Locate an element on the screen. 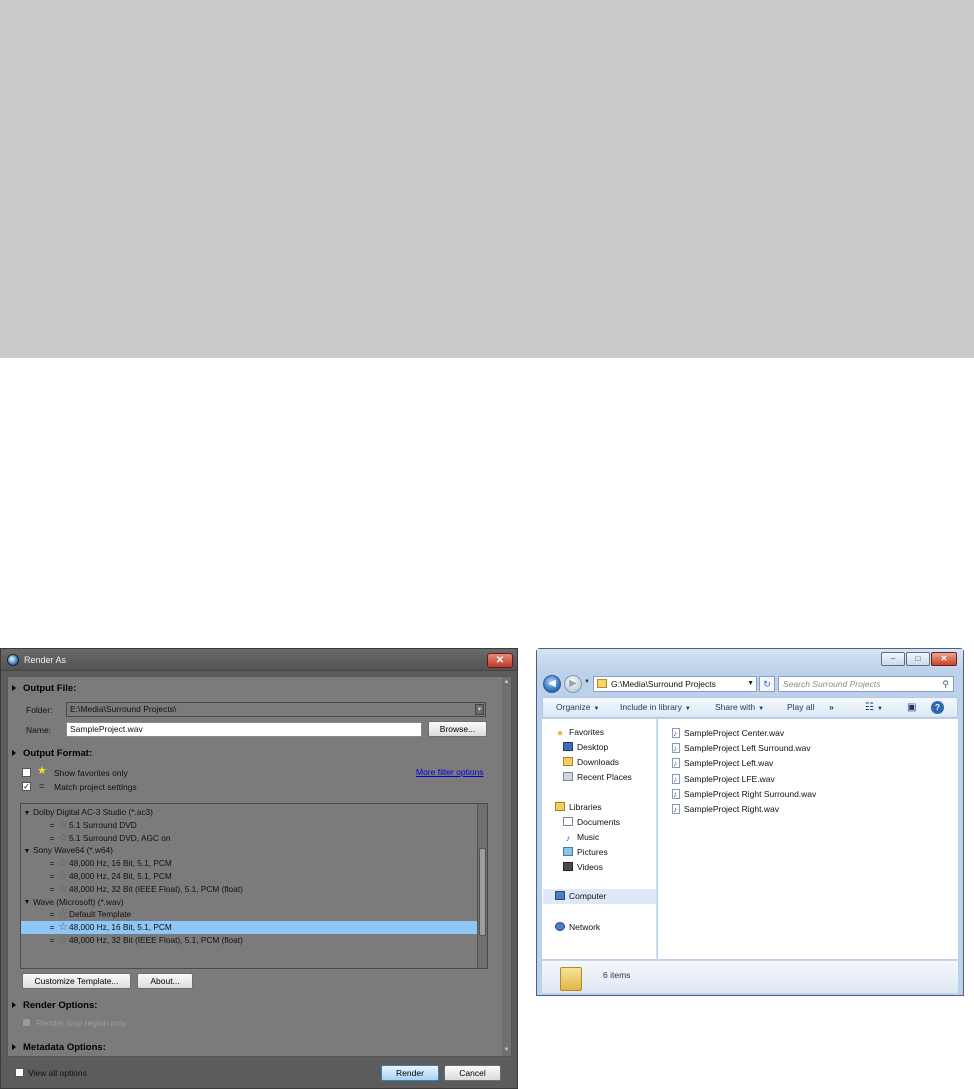 The width and height of the screenshot is (974, 1089). scroll-down-icon: ▼ is located at coordinates (506, 1050).